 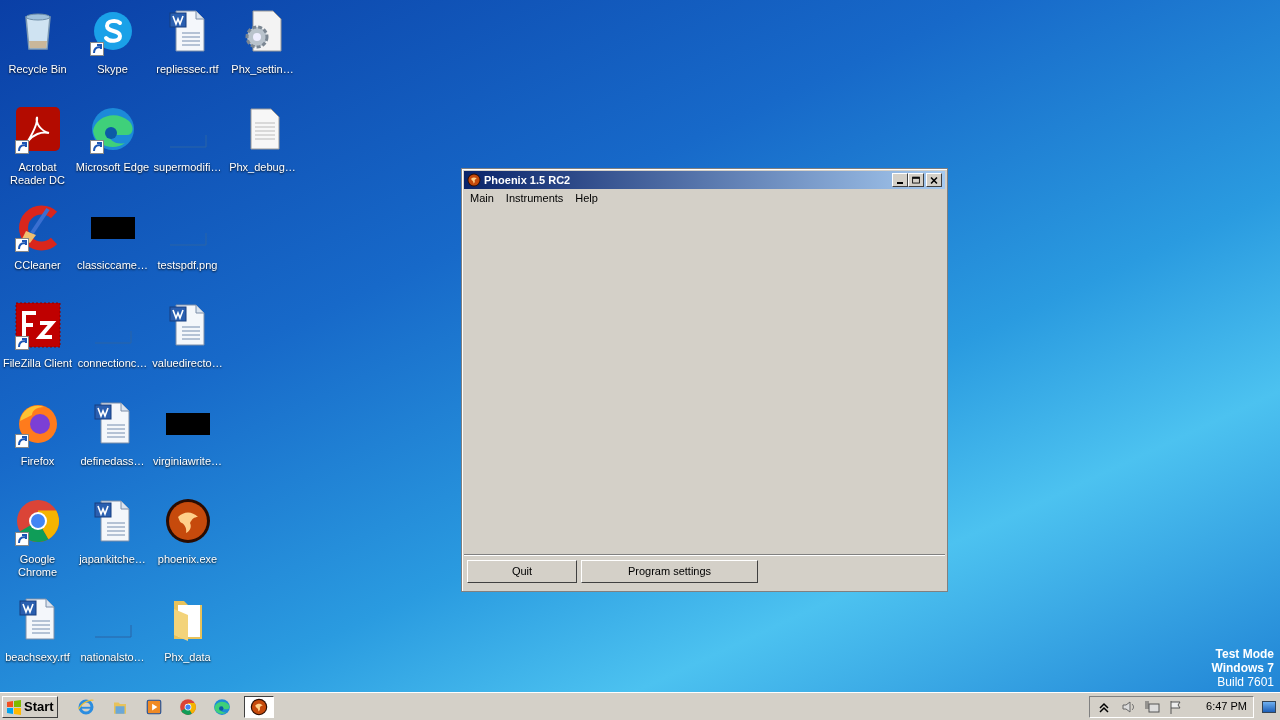 I want to click on menu-item: Main, so click(x=482, y=198).